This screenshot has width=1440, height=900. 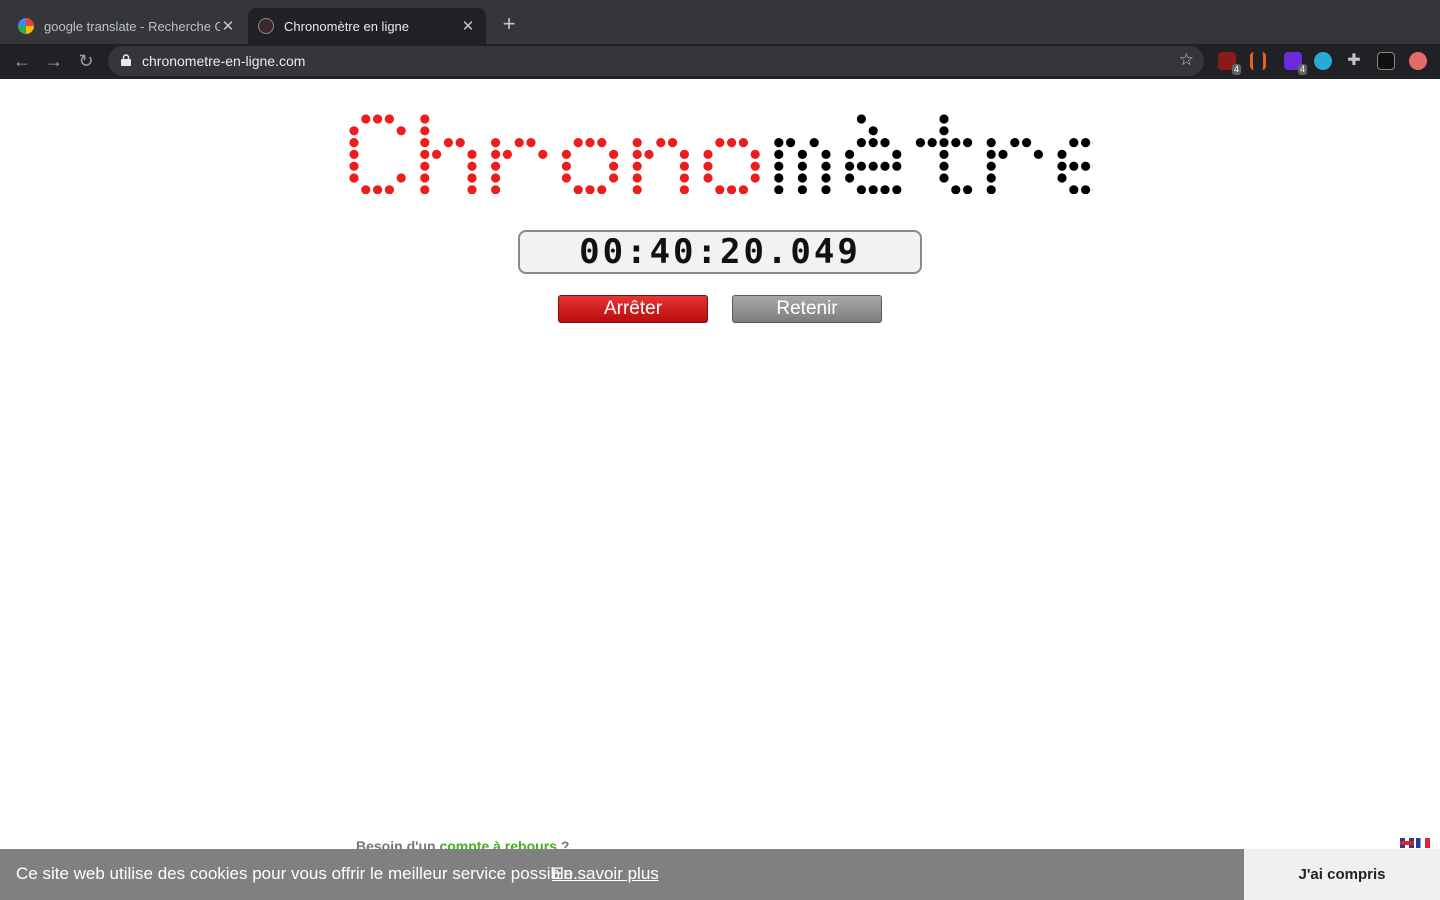 What do you see at coordinates (509, 24) in the screenshot?
I see `new-tab-button: +` at bounding box center [509, 24].